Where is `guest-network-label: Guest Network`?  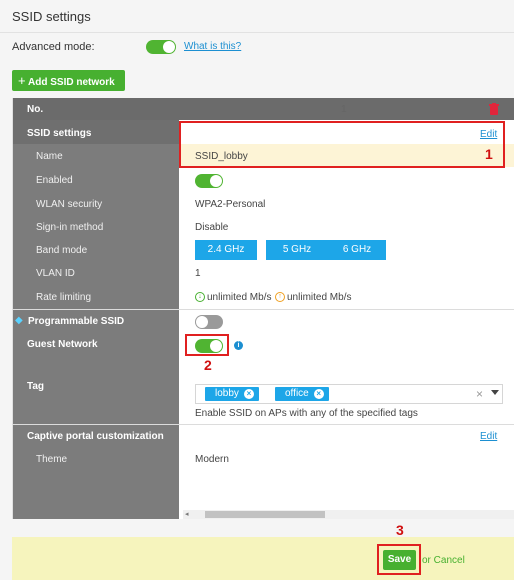 guest-network-label: Guest Network is located at coordinates (62, 344).